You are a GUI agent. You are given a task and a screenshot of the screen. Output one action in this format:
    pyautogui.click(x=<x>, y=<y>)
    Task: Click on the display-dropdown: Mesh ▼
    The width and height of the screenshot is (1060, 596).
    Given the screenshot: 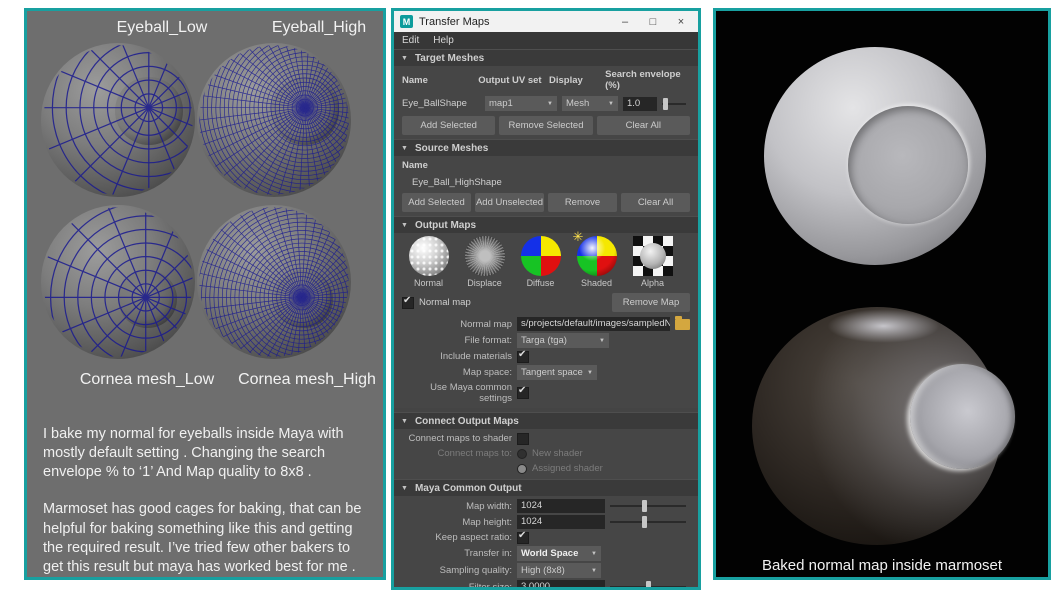 What is the action you would take?
    pyautogui.click(x=590, y=103)
    